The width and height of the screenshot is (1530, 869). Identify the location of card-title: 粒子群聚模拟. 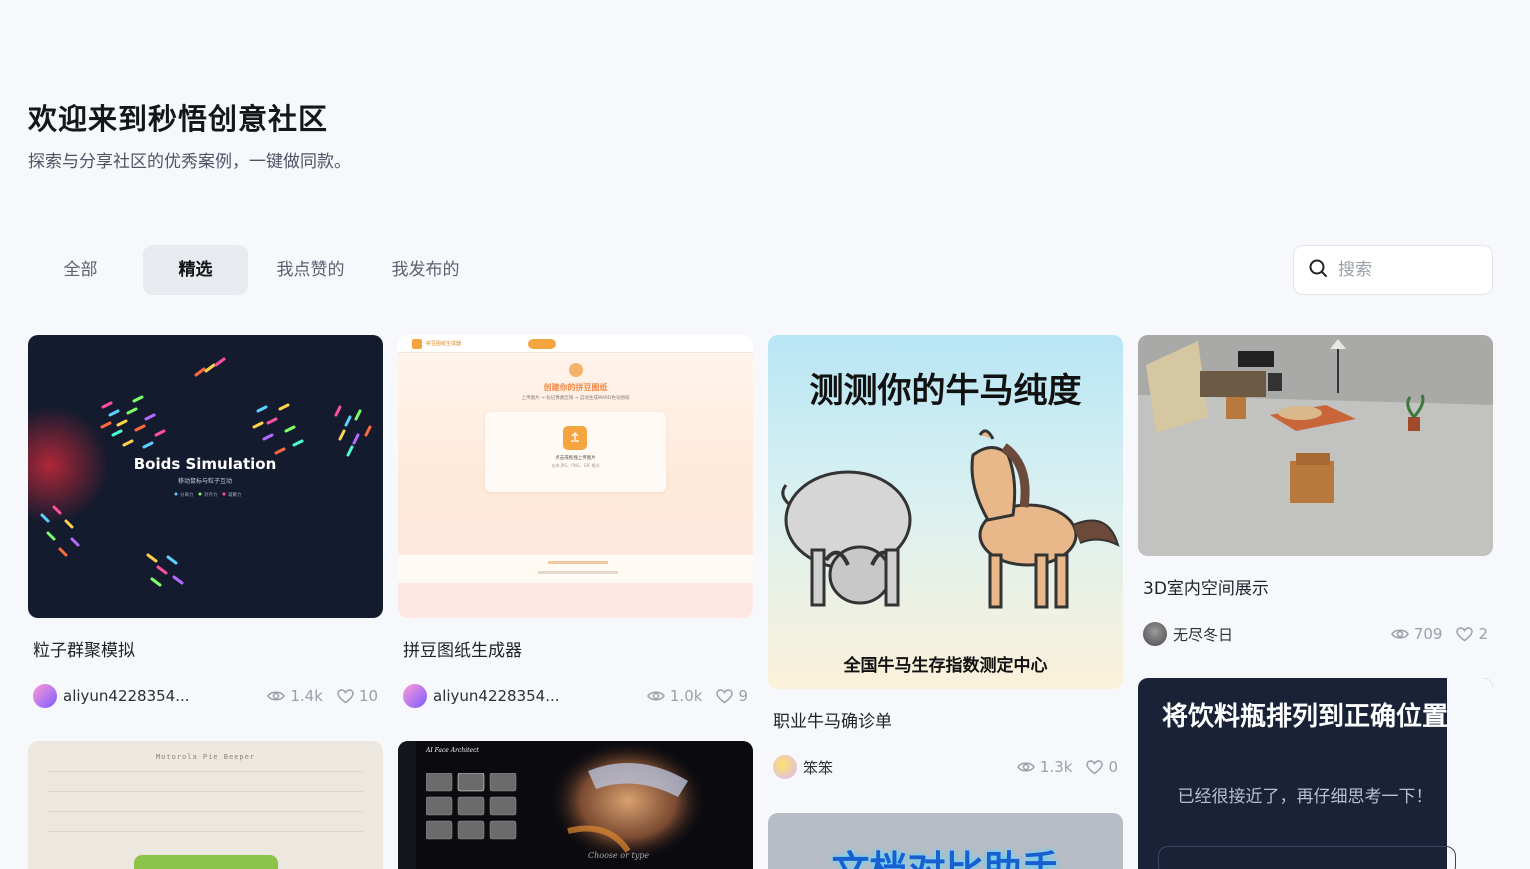
(205, 648).